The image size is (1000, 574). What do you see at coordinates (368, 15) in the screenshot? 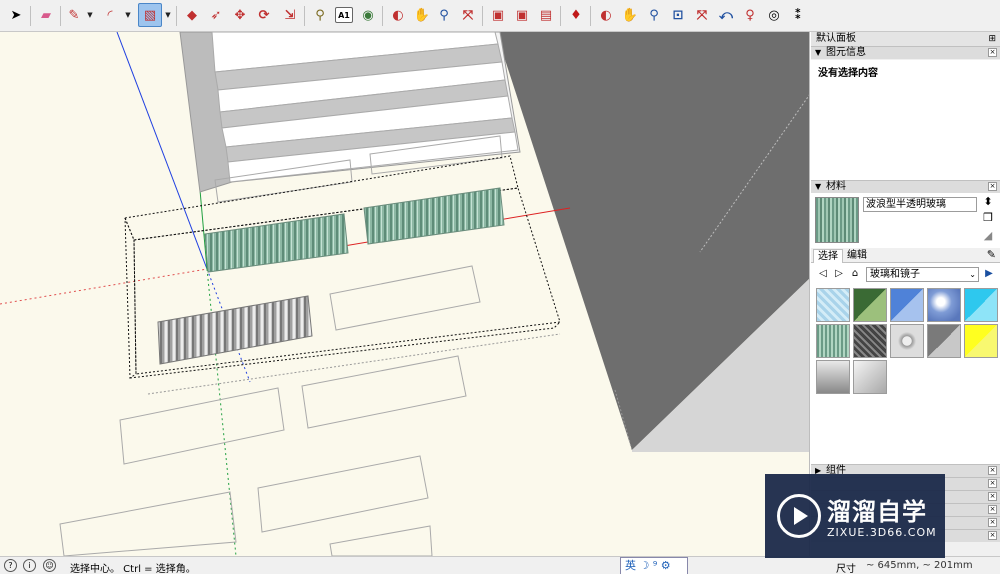
I see `paint-bucket-tool-icon: ◉` at bounding box center [368, 15].